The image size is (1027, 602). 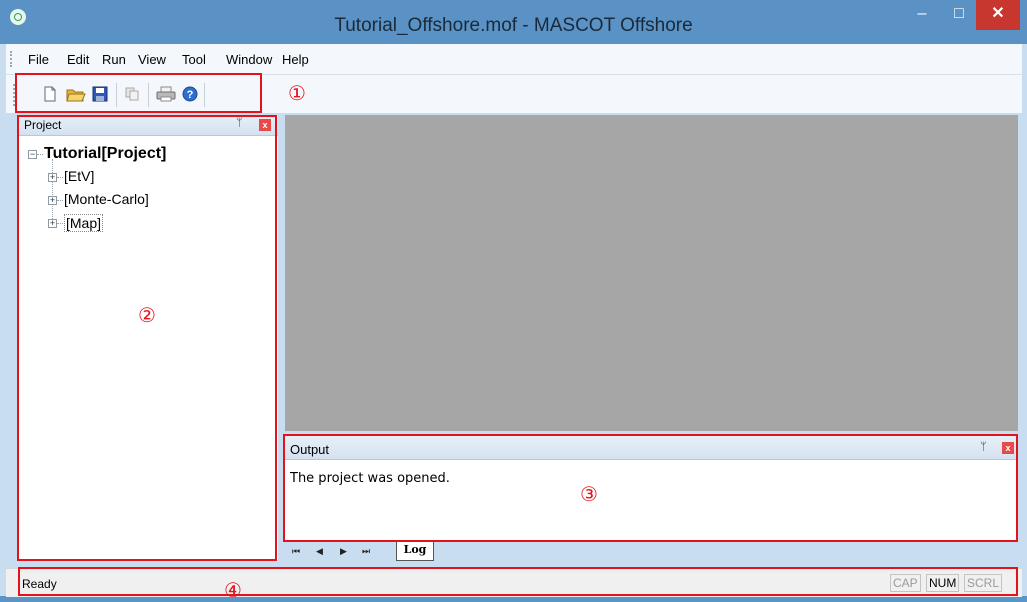 I want to click on menu-edit: Edit, so click(x=78, y=59).